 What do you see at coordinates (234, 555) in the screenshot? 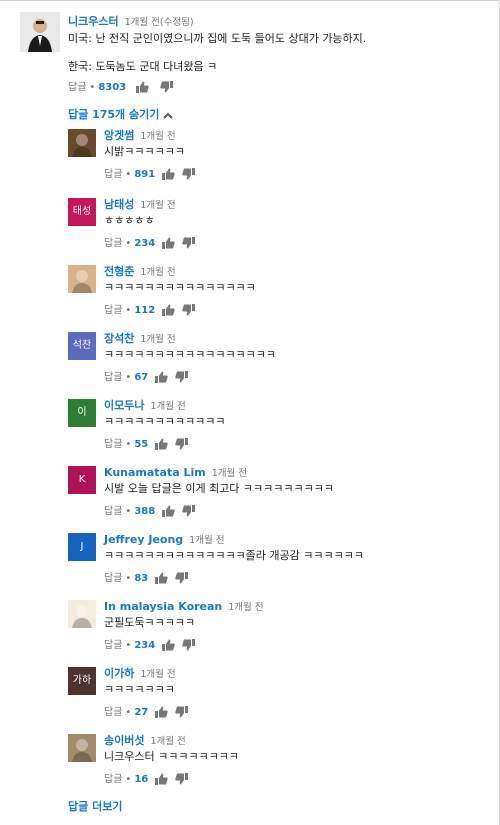
I see `reply-text: ㅋㅋㅋㅋㅋㅋㅋㅋㅋㅋㅋㅋㅋㅋ졸라 개공감 ㅋㅋㅋㅋㅋㅋ` at bounding box center [234, 555].